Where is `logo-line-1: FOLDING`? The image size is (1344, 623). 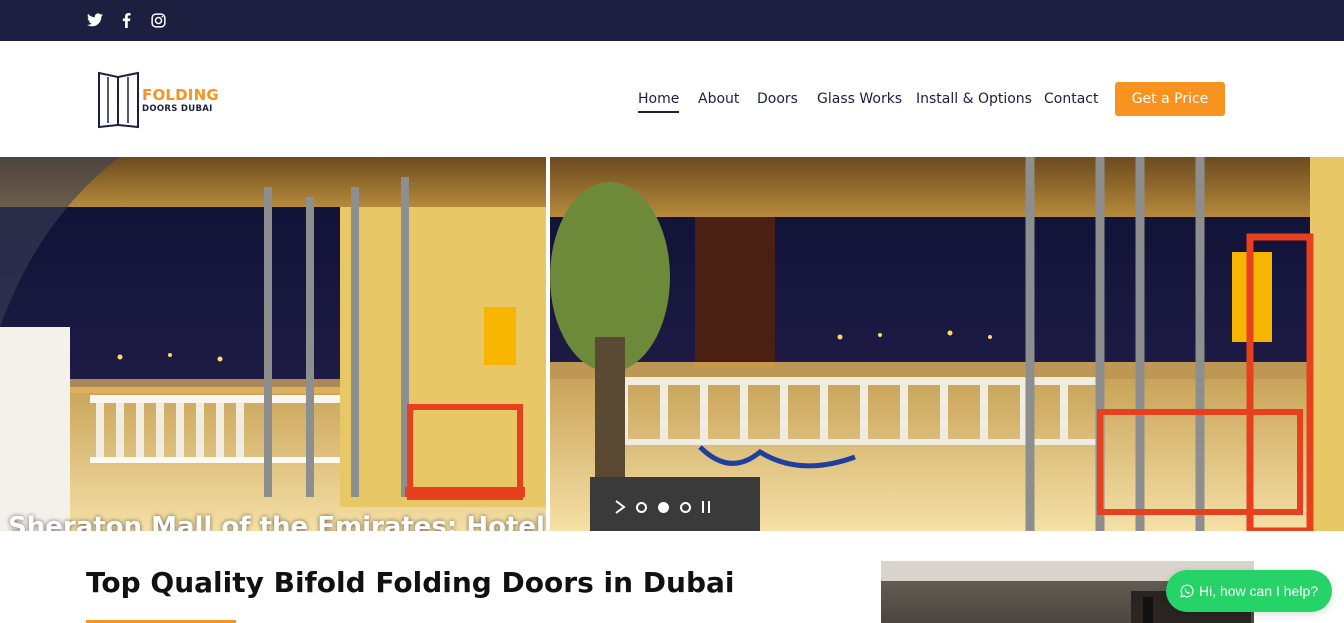
logo-line-1: FOLDING is located at coordinates (180, 95).